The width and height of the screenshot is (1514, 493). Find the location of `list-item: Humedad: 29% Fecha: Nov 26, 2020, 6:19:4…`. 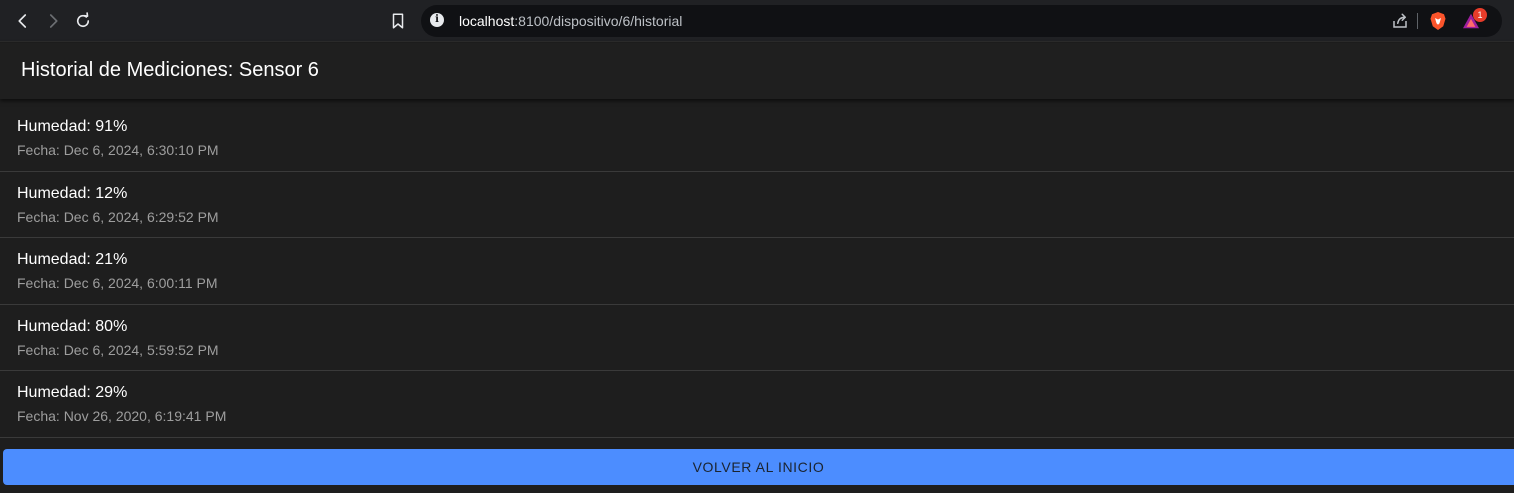

list-item: Humedad: 29% Fecha: Nov 26, 2020, 6:19:4… is located at coordinates (757, 404).